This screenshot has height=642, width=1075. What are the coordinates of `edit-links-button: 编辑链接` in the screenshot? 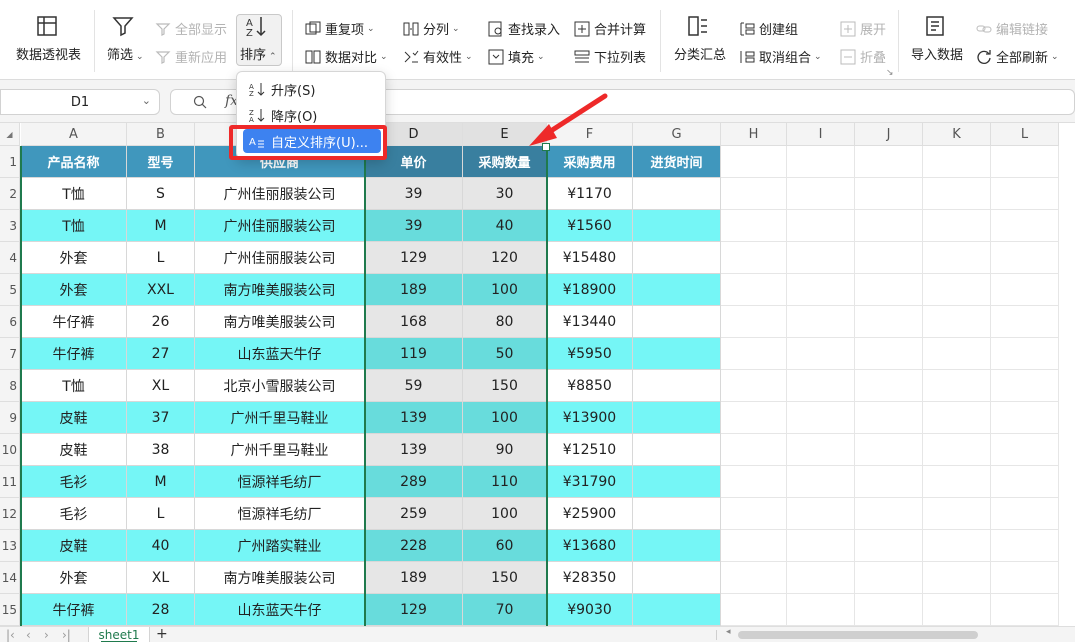 It's located at (1012, 28).